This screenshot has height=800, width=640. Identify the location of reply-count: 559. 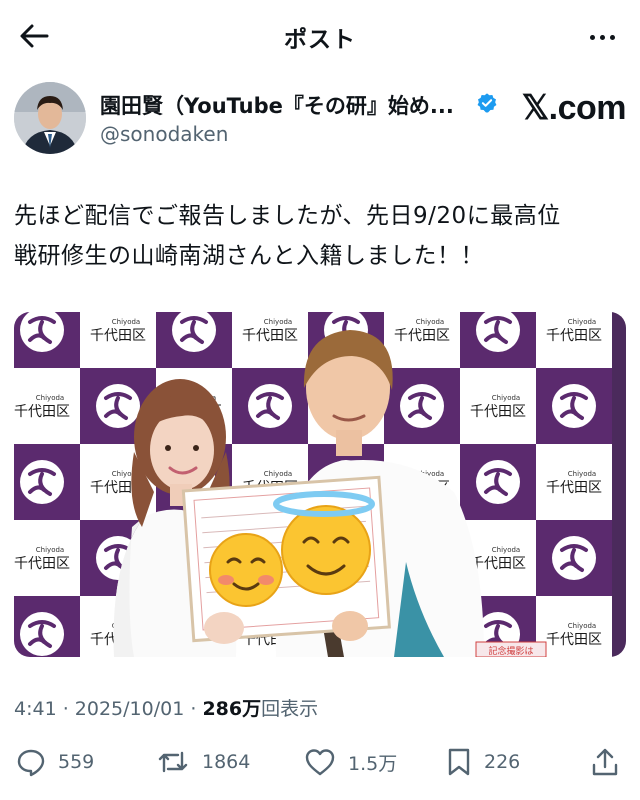
(76, 762).